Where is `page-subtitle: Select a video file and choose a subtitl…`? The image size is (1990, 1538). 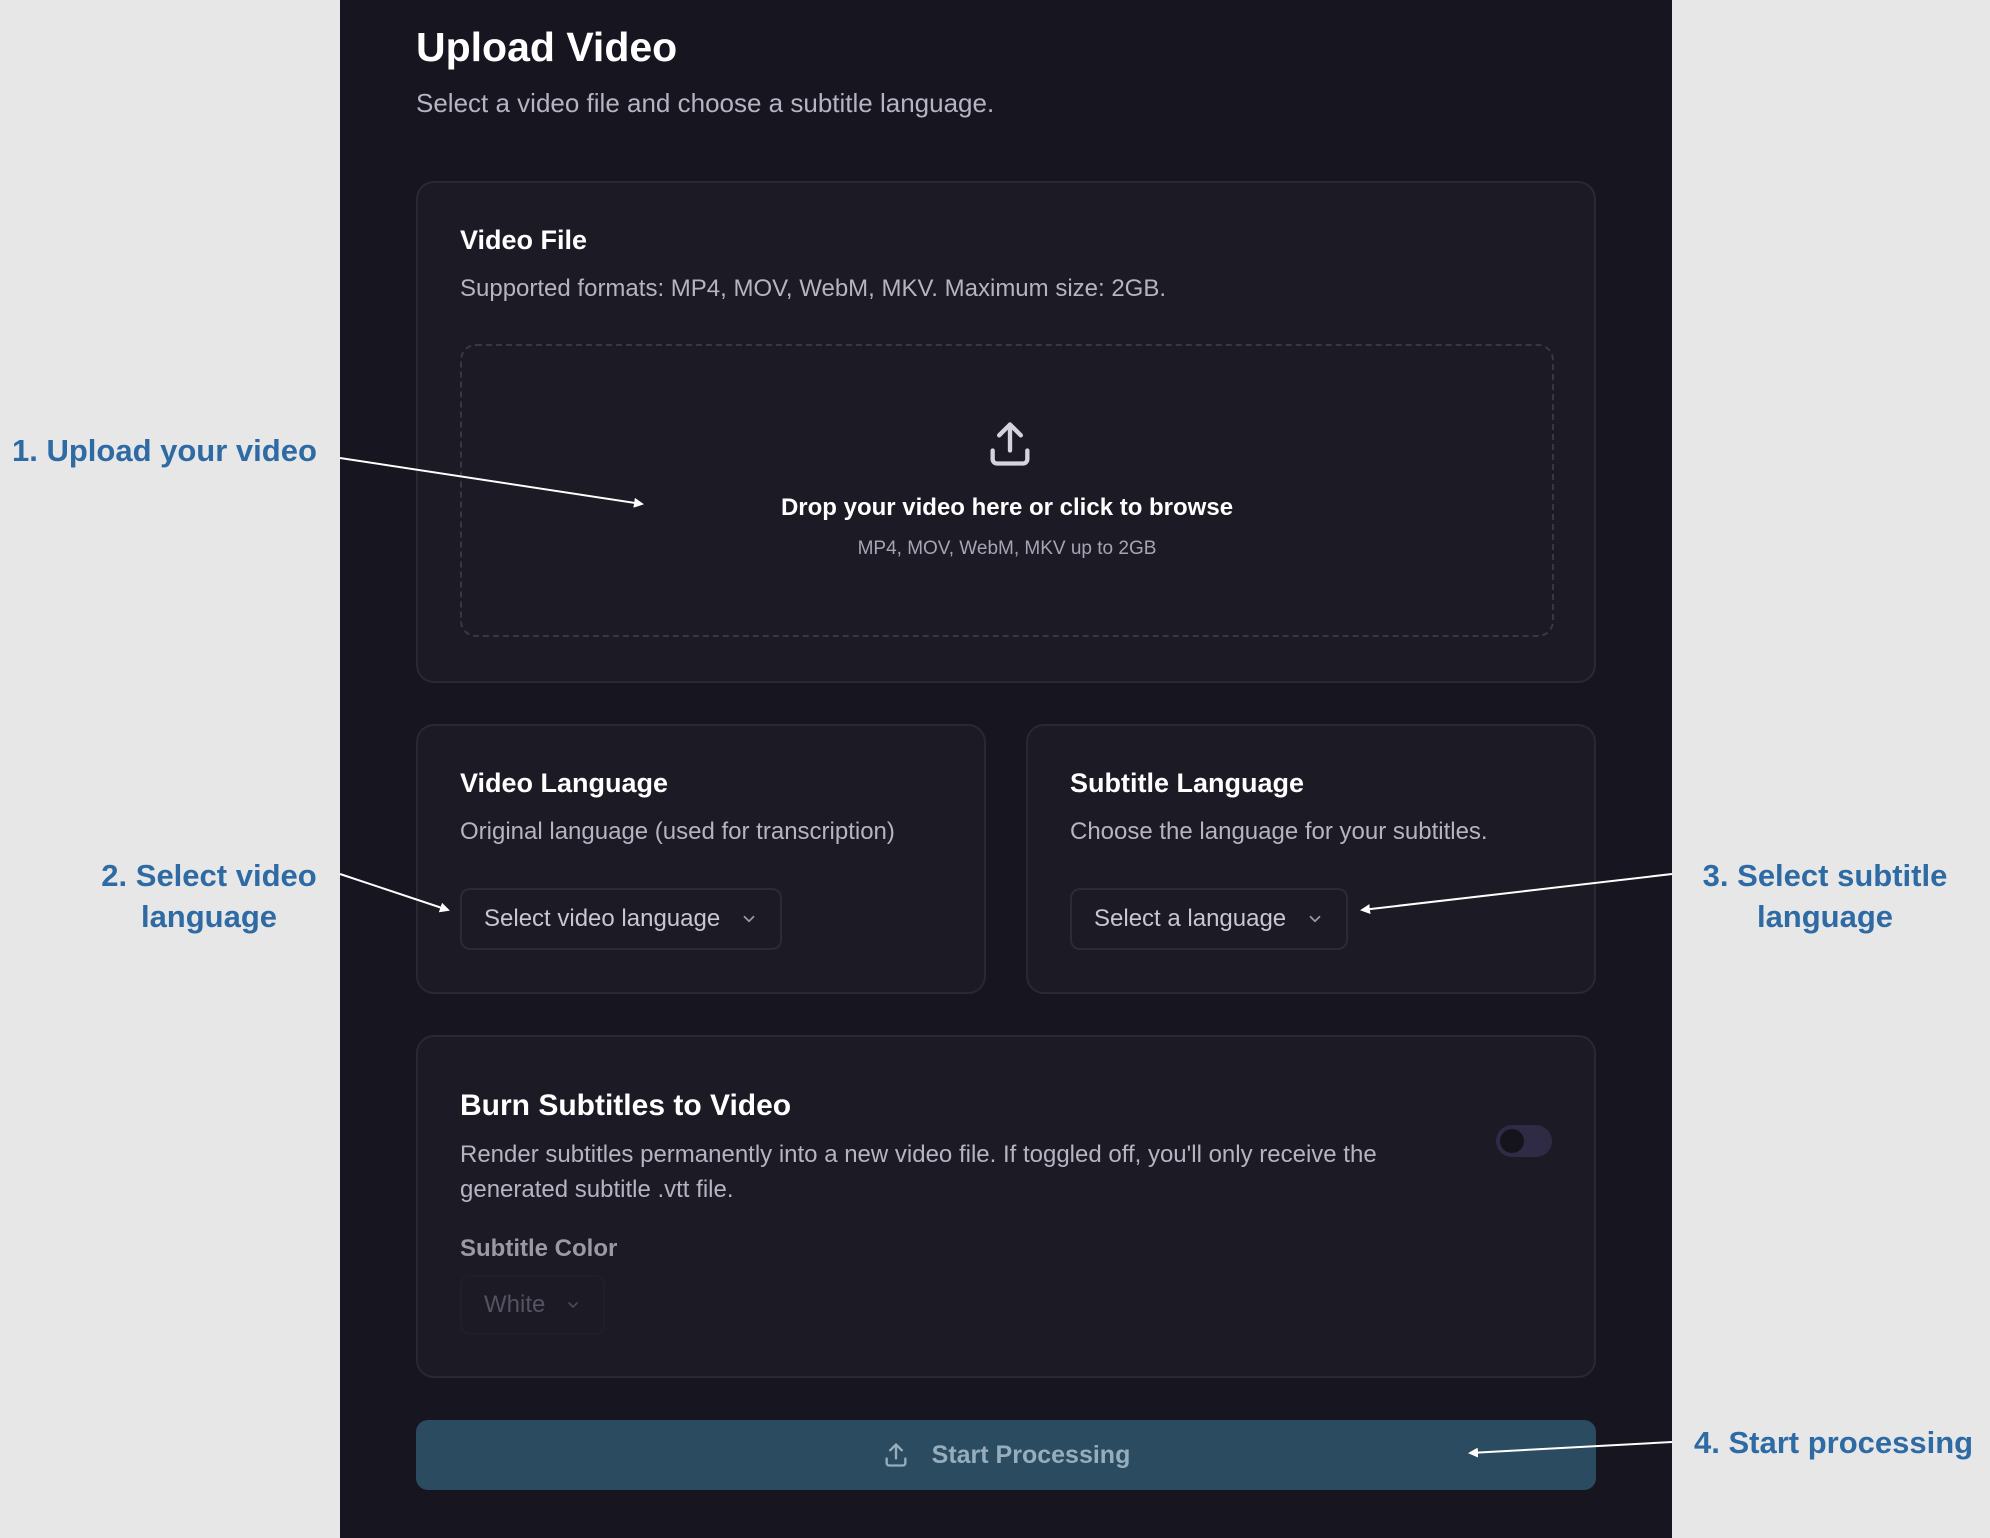
page-subtitle: Select a video file and choose a subtitl… is located at coordinates (705, 103).